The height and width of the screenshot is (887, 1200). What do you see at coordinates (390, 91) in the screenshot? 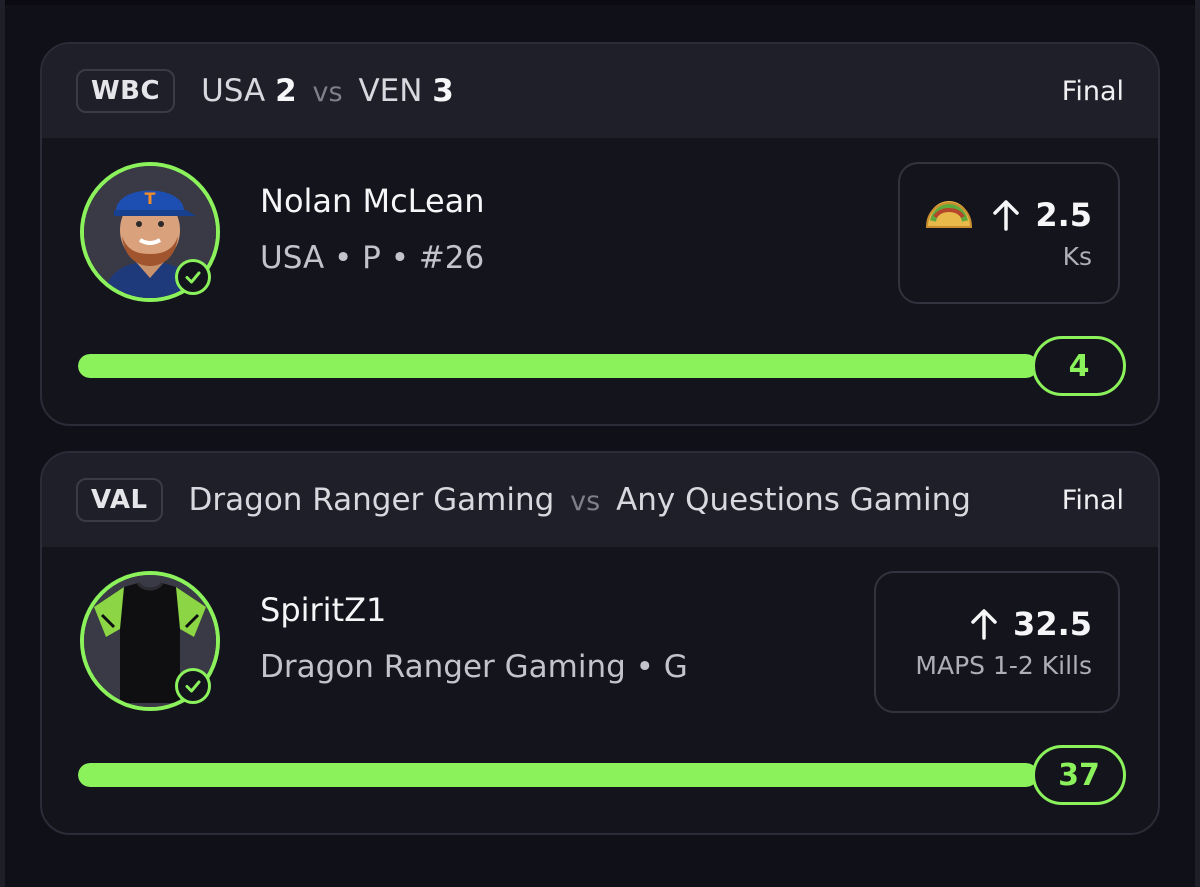
I see `home-team: VEN` at bounding box center [390, 91].